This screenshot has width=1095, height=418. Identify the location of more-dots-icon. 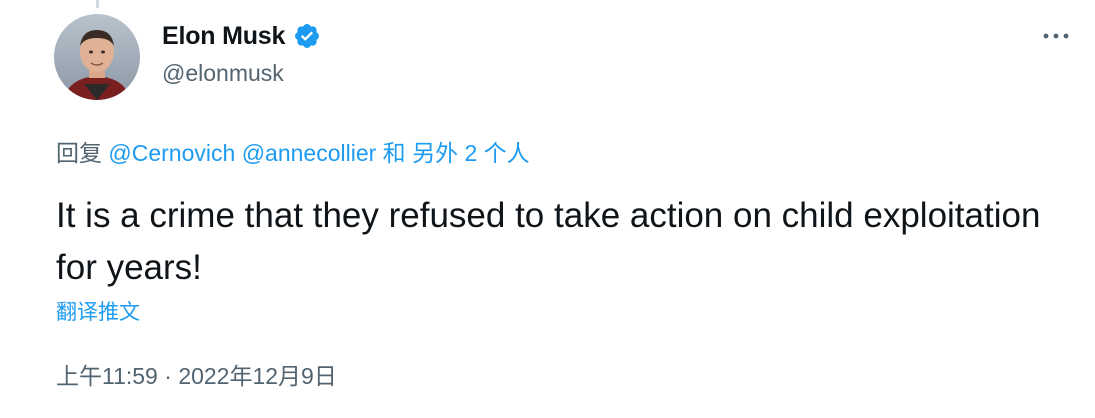
(1056, 36).